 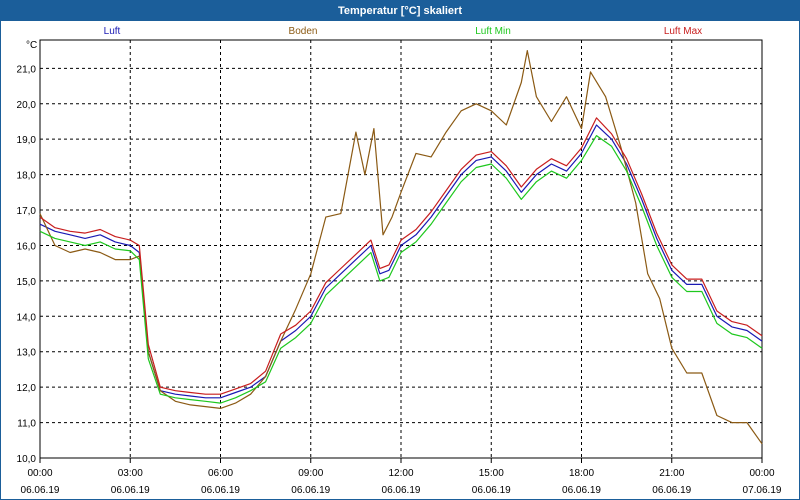 I want to click on y-tick-label: 16,0, so click(x=27, y=246).